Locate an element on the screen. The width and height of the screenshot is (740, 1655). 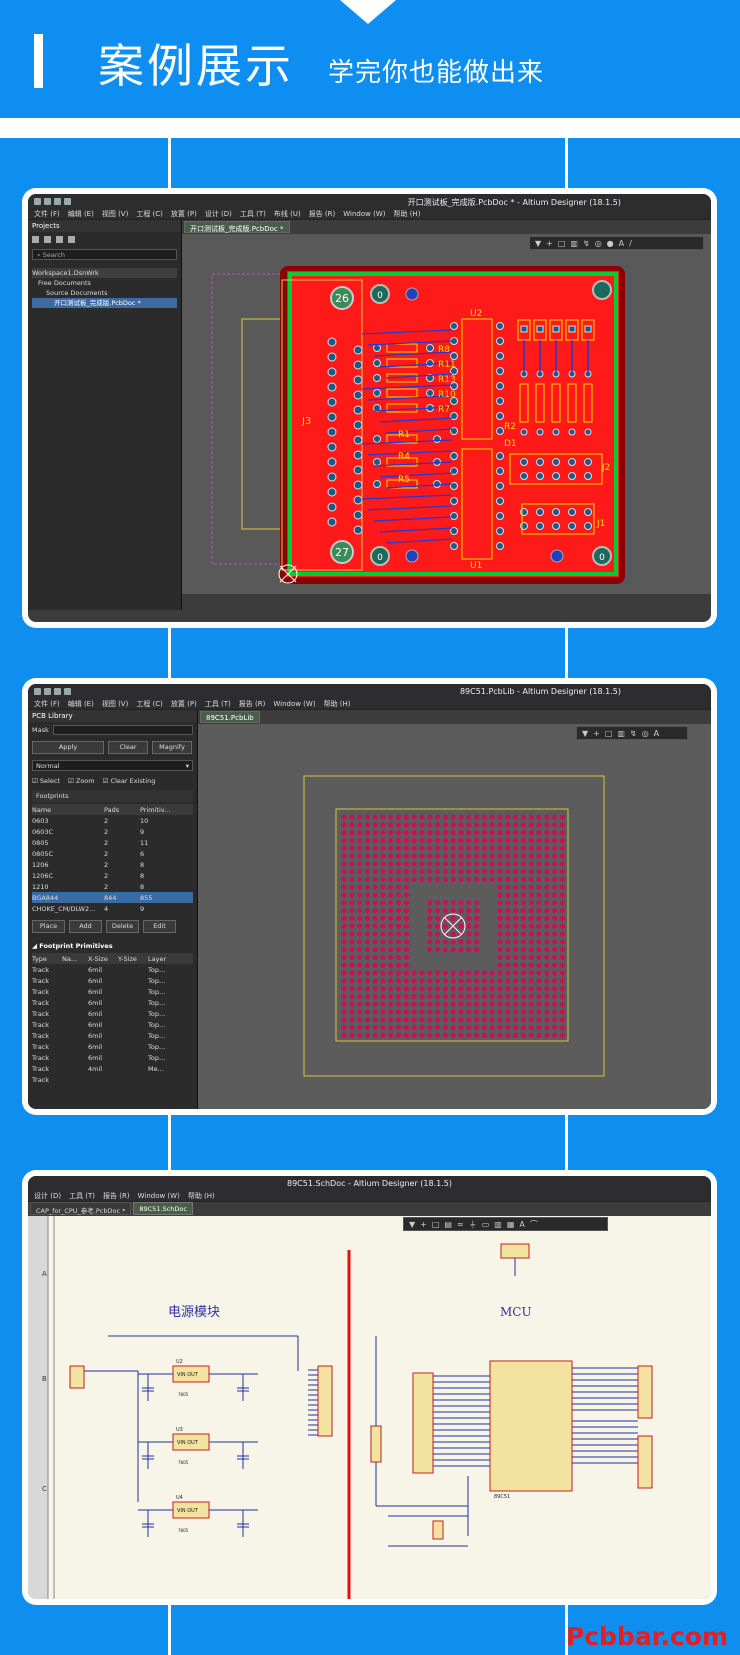
table-row: 0805C 2 6 is located at coordinates (112, 853).